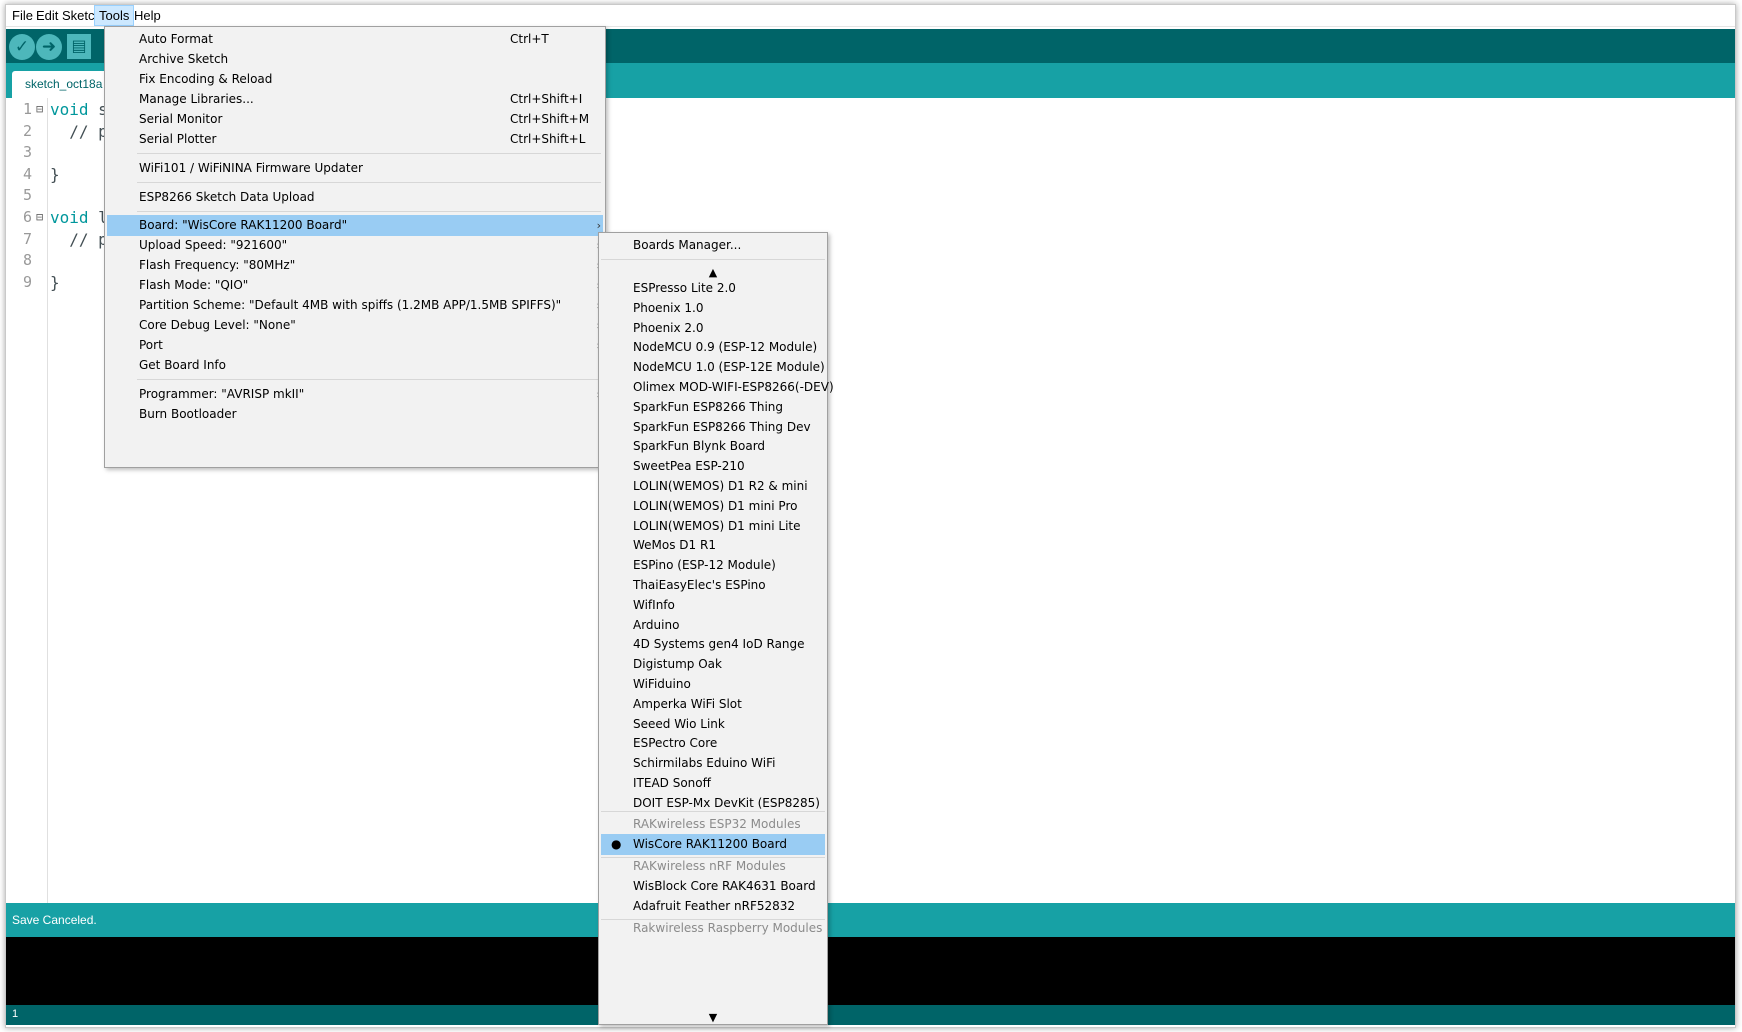 The image size is (1742, 1032). I want to click on menu-help: Help, so click(147, 15).